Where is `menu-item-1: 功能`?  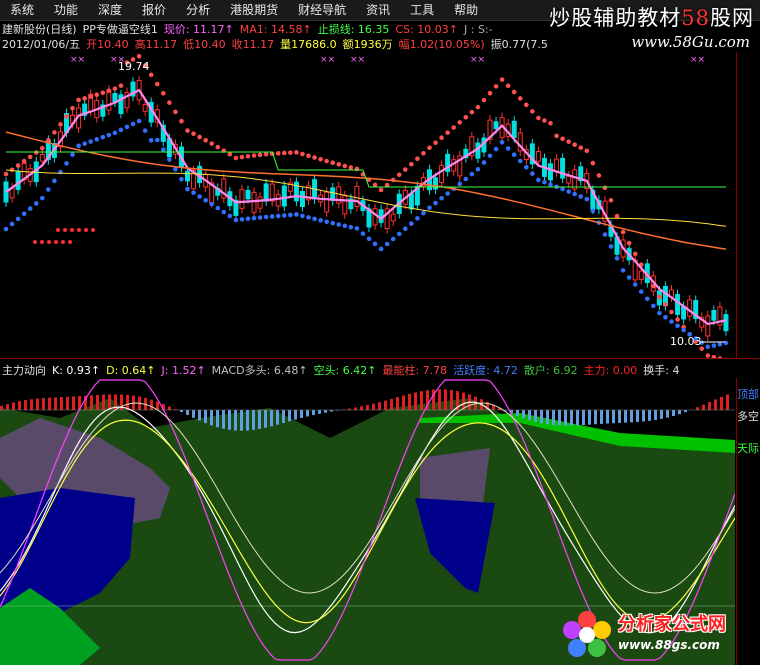 menu-item-1: 功能 is located at coordinates (66, 10).